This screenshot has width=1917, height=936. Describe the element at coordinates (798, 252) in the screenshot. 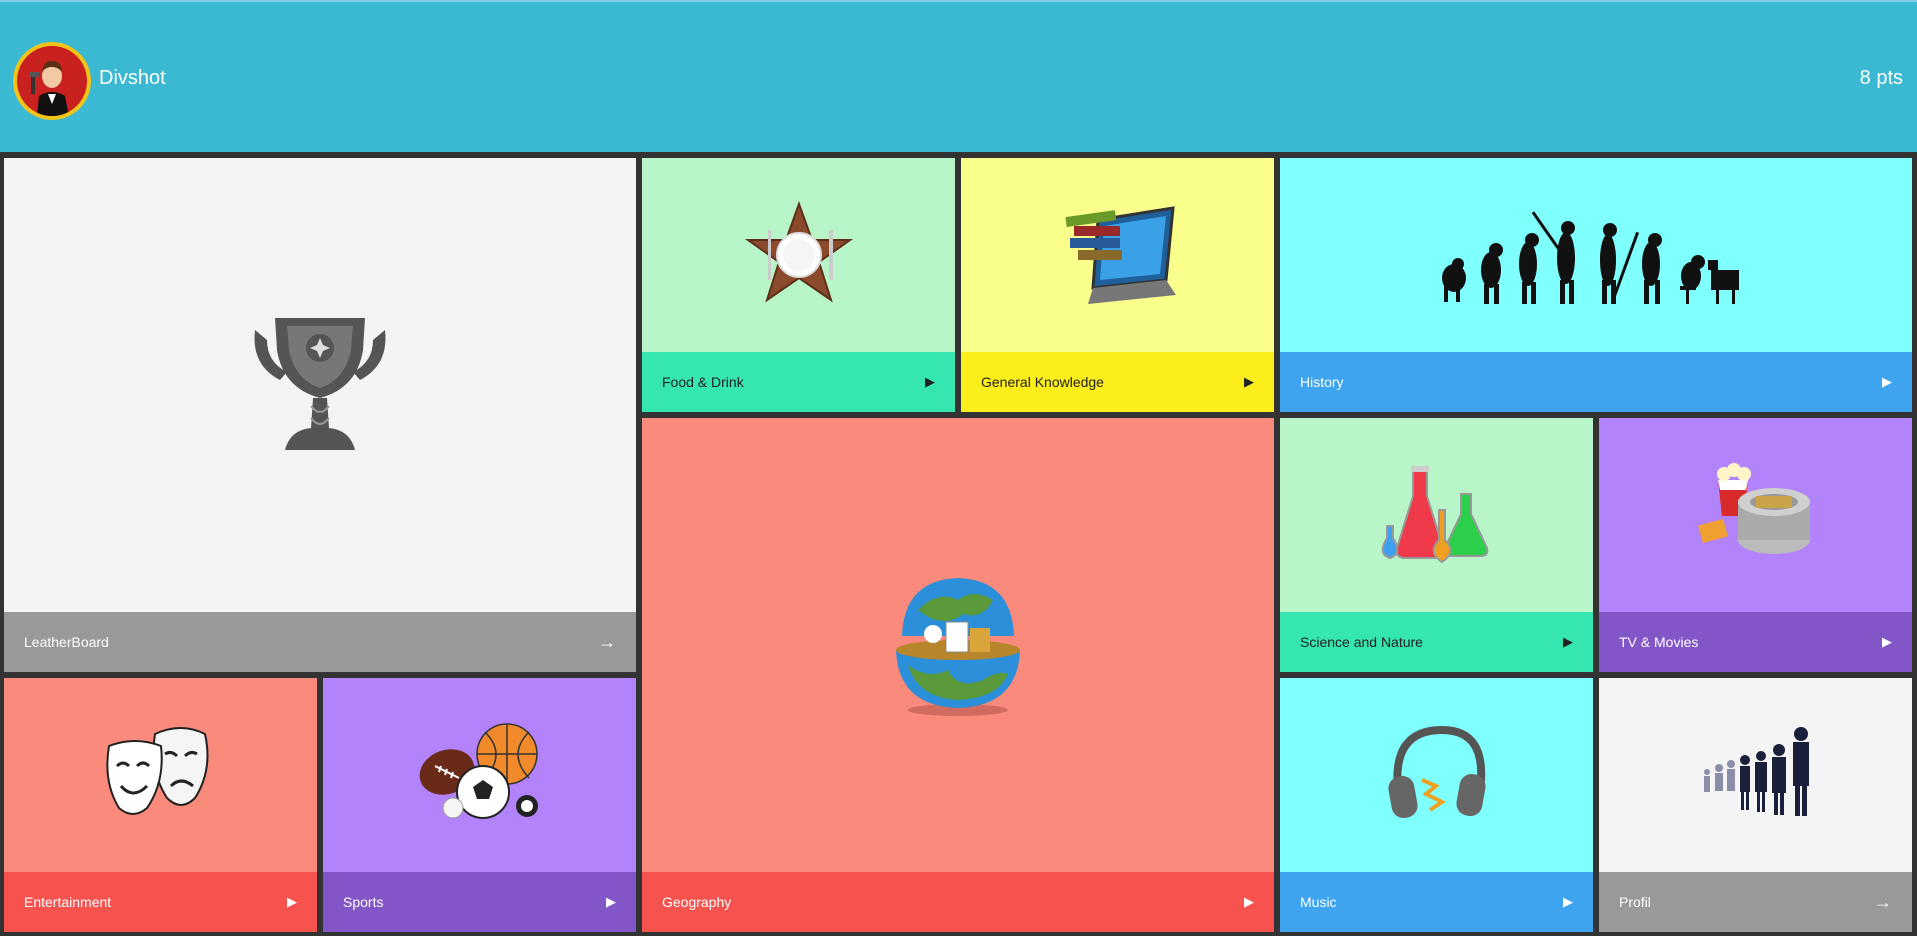

I see `food-star-icon` at that location.